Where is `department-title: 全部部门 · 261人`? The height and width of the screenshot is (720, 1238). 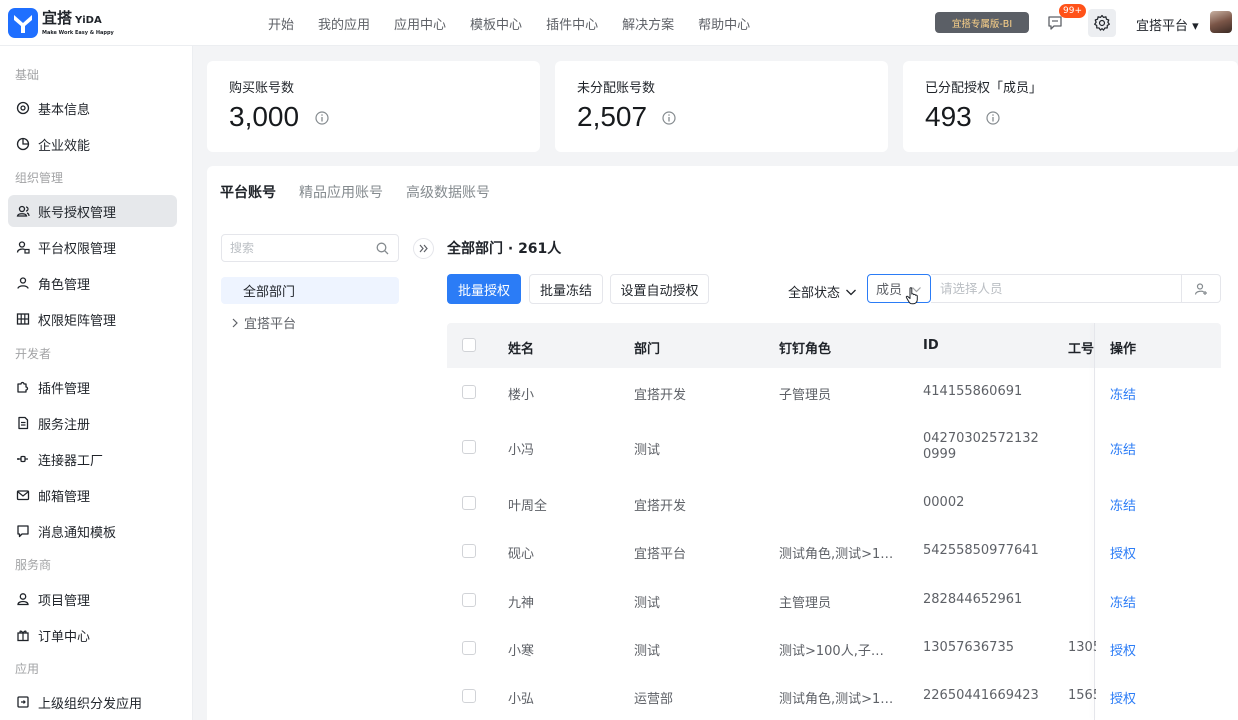
department-title: 全部部门 · 261人 is located at coordinates (504, 249).